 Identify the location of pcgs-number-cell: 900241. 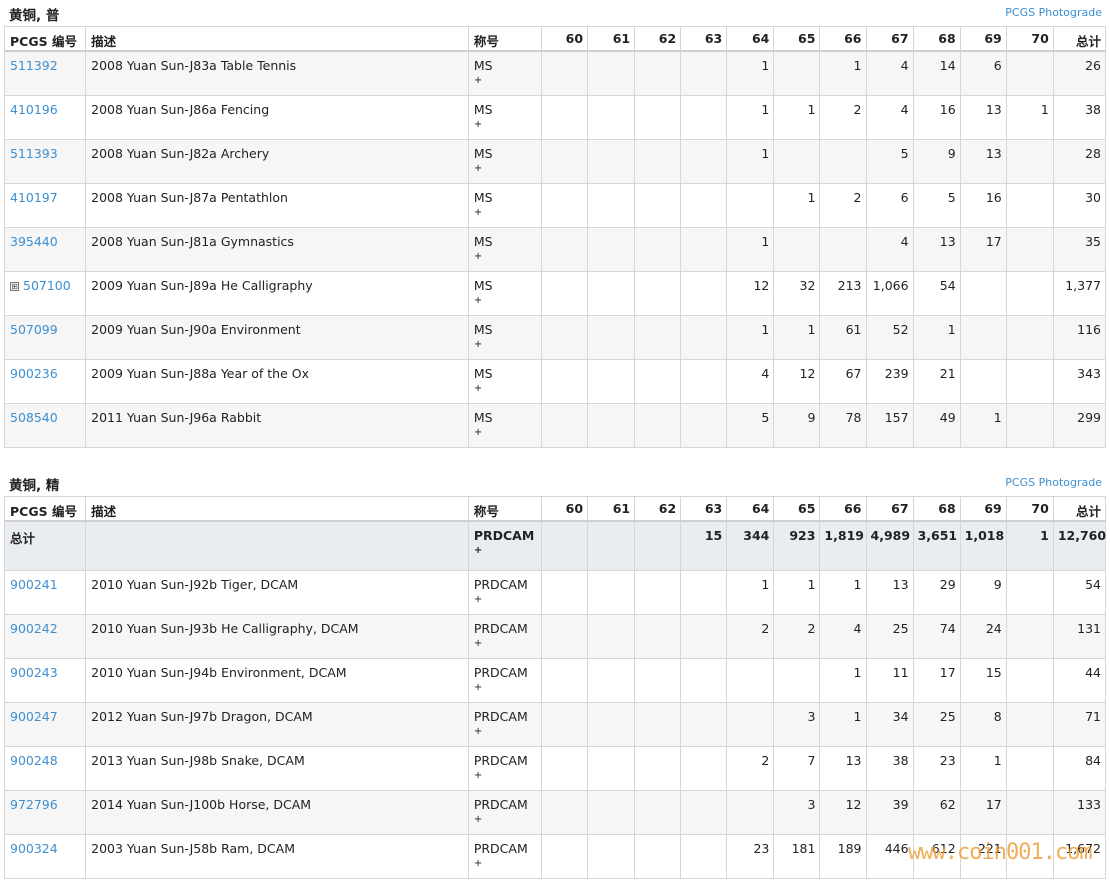
(45, 592).